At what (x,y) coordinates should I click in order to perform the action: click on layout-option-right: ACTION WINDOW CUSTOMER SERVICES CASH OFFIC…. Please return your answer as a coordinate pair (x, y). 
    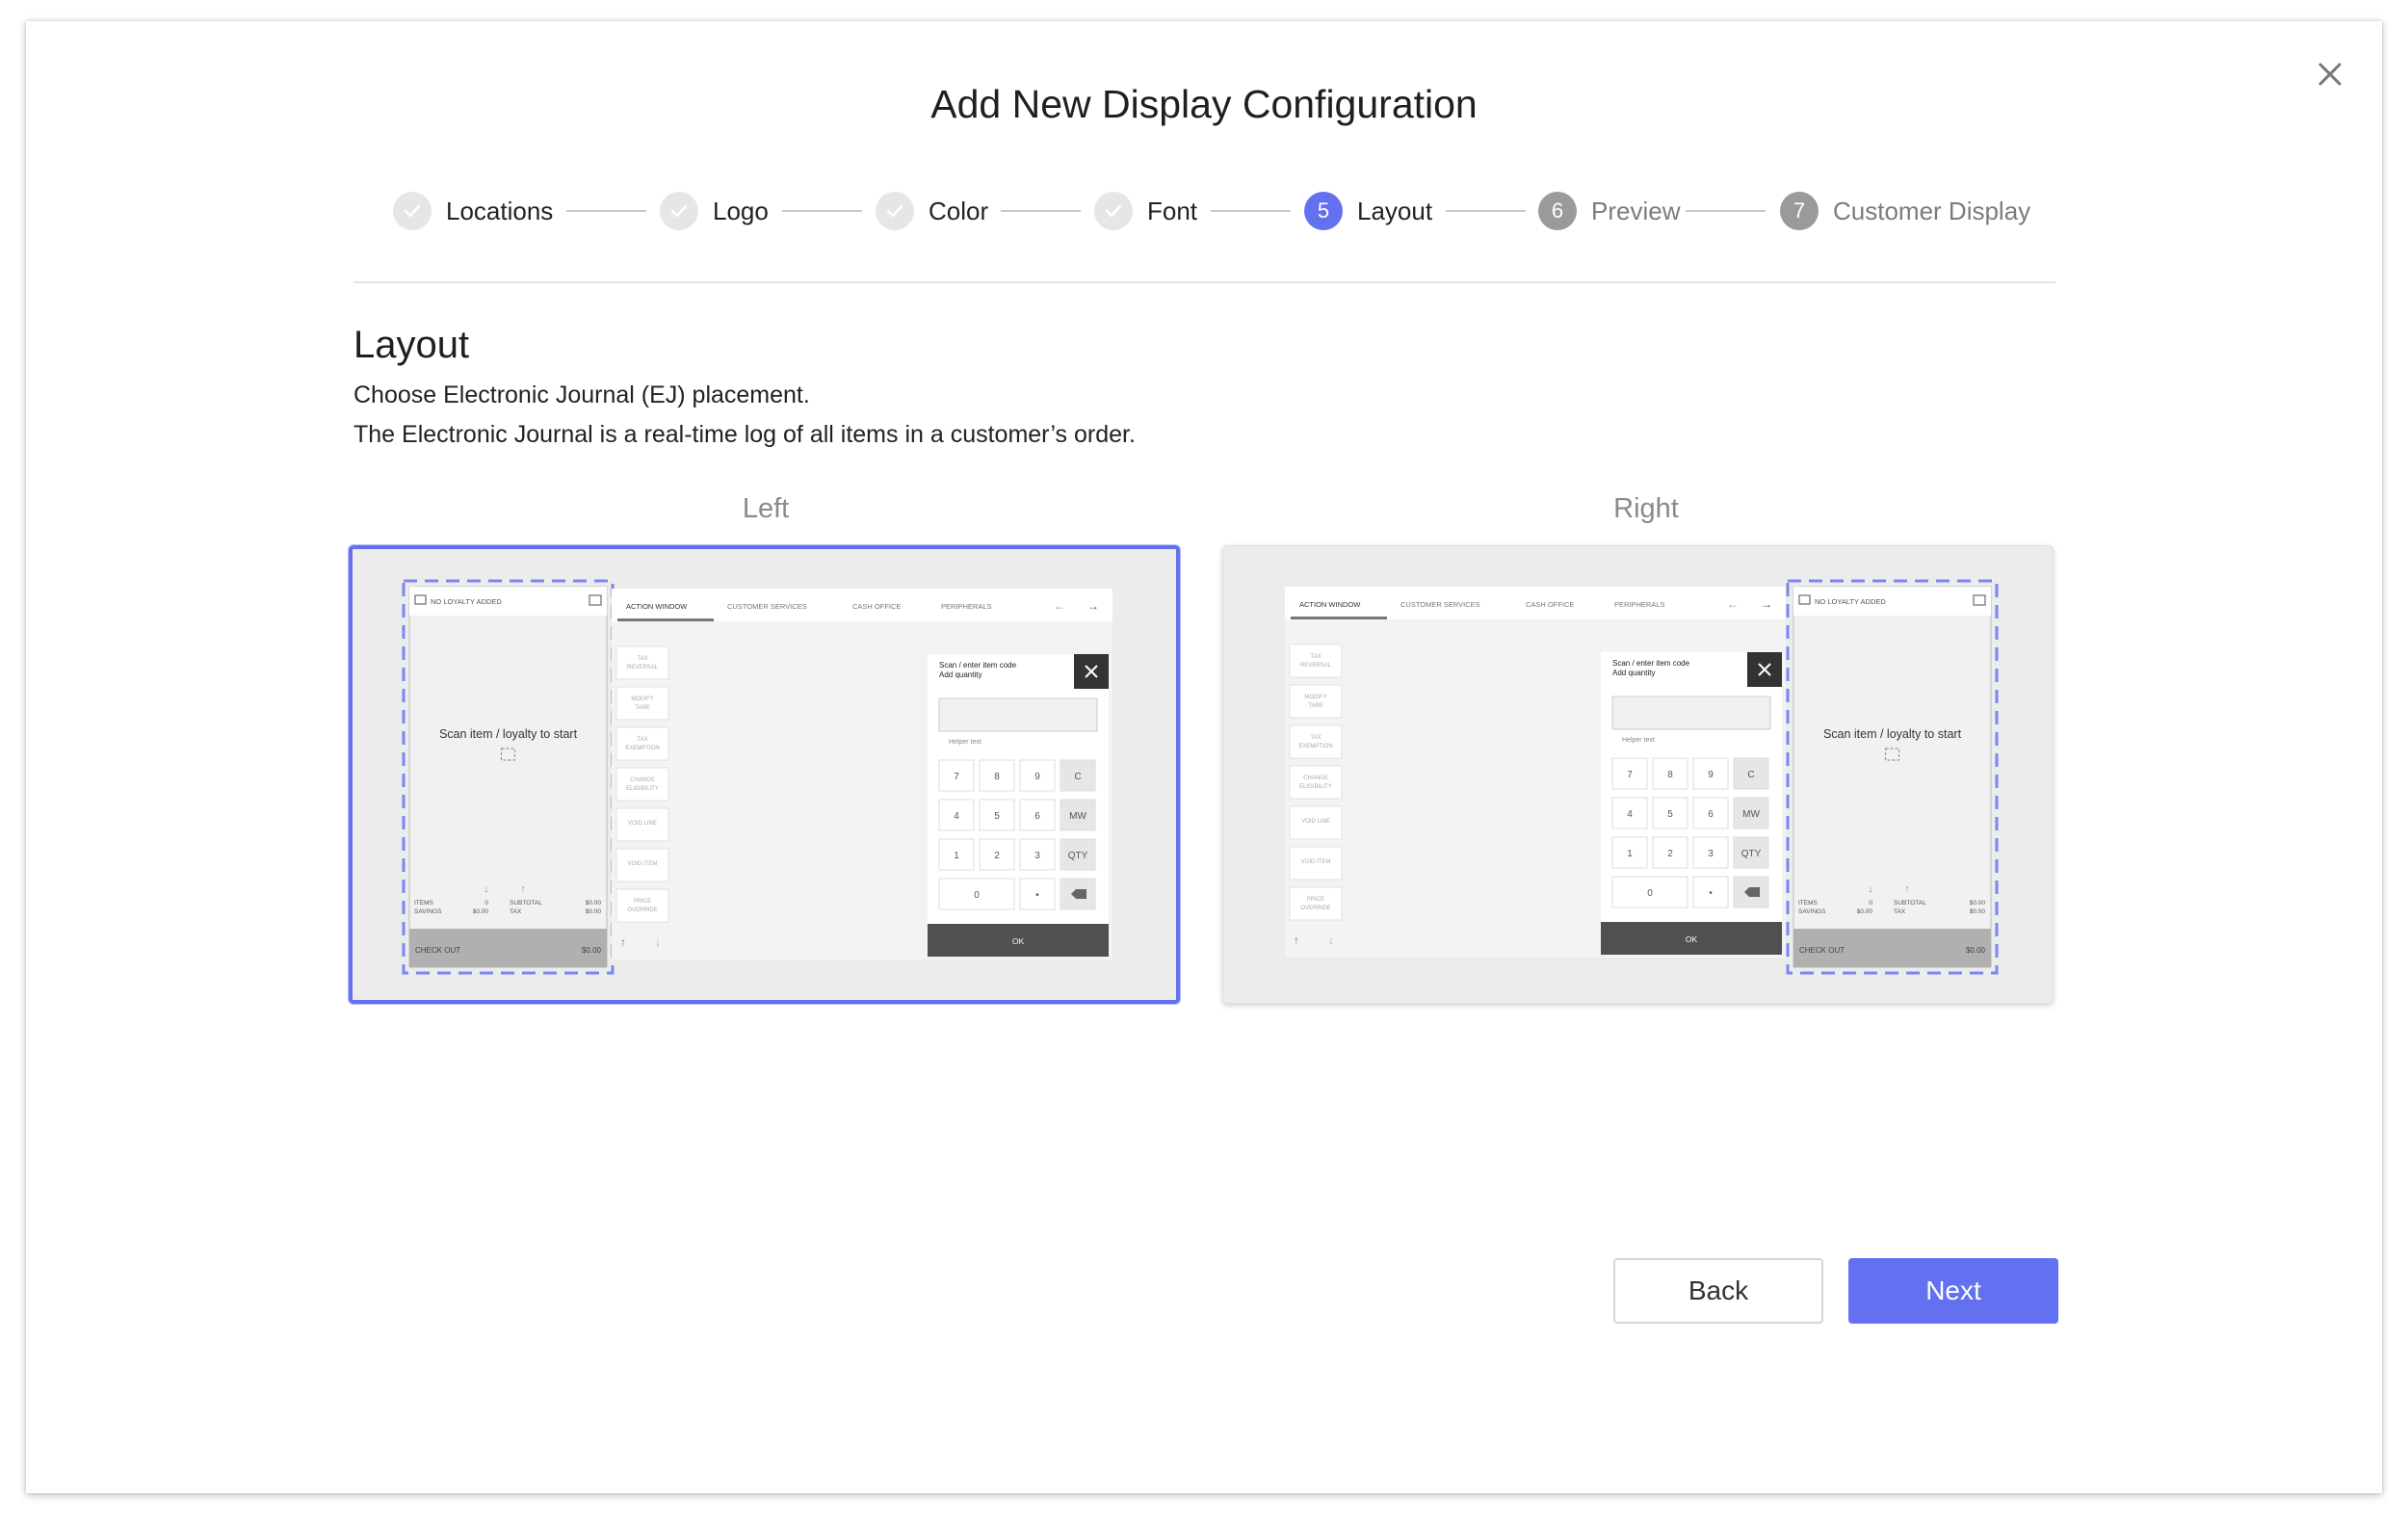
    Looking at the image, I should click on (1638, 774).